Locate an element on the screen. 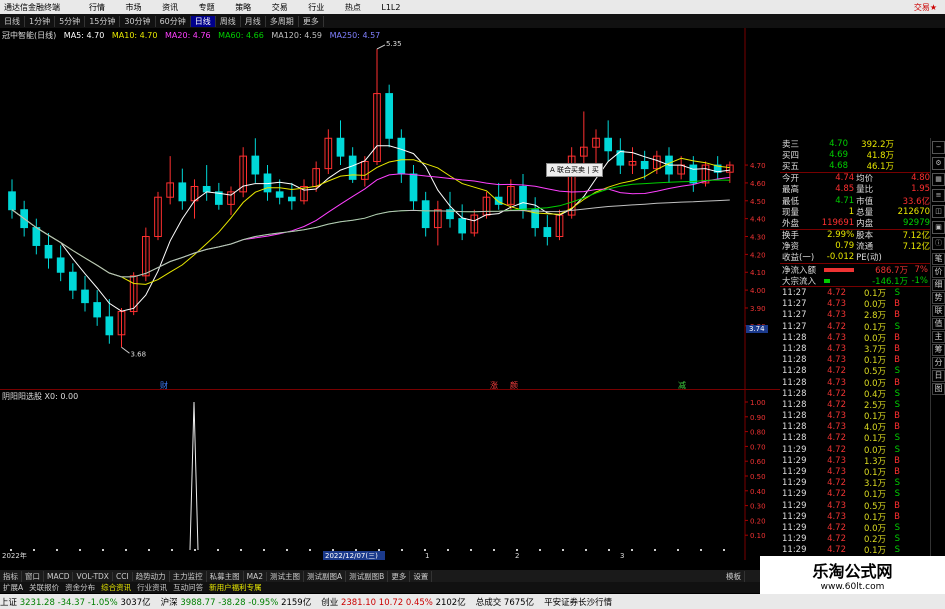  side-tab: 分 is located at coordinates (938, 363).